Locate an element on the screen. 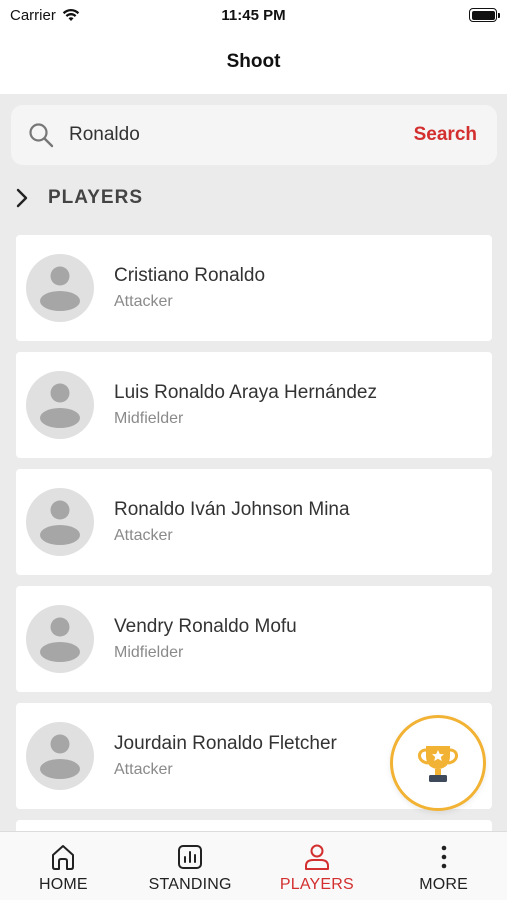 This screenshot has width=507, height=900. tab-bar: HOME STANDING PLAYERS MORE is located at coordinates (253, 865).